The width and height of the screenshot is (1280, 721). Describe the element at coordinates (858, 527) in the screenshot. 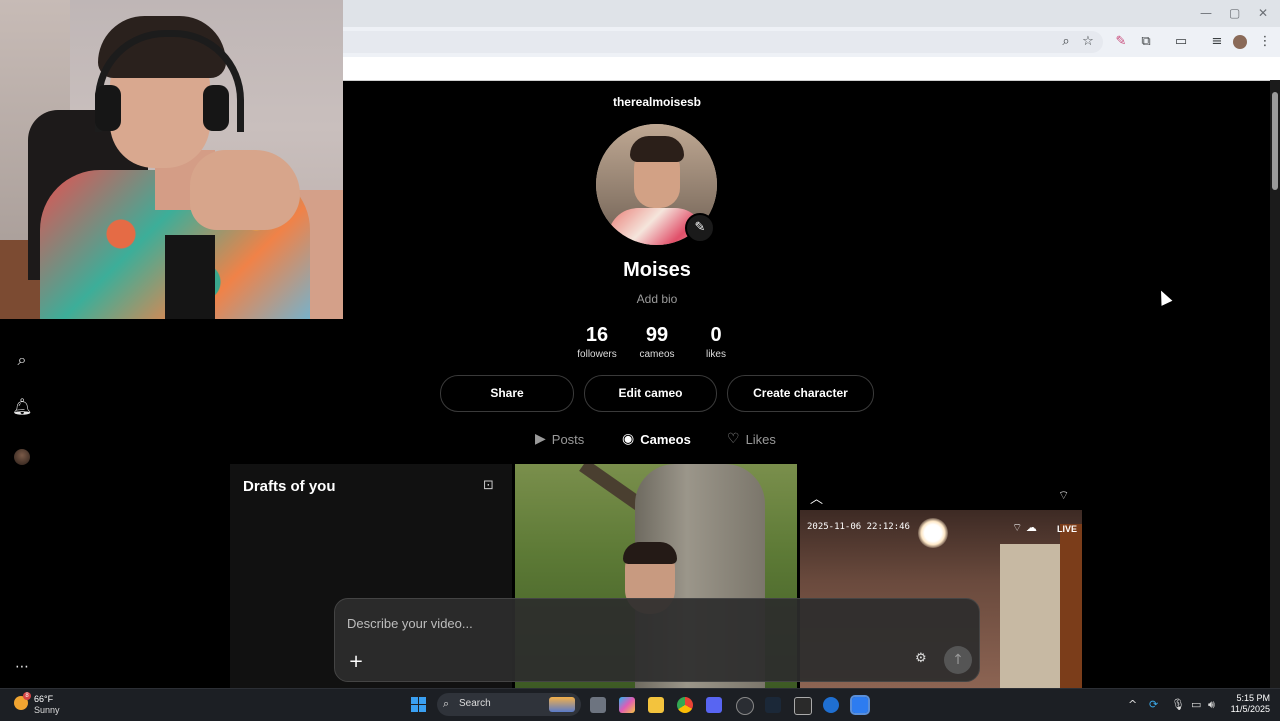

I see `camera-timestamp: 2025-11-06 22:12:46` at that location.